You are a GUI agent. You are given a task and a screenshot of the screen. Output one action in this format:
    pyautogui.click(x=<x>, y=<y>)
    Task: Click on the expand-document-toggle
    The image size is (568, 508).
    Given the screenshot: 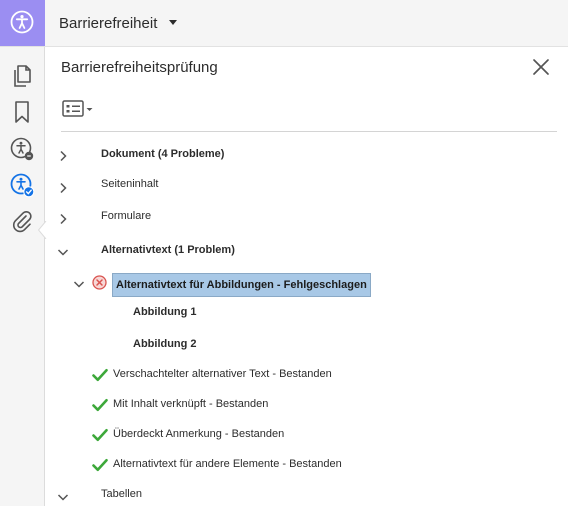 What is the action you would take?
    pyautogui.click(x=63, y=155)
    